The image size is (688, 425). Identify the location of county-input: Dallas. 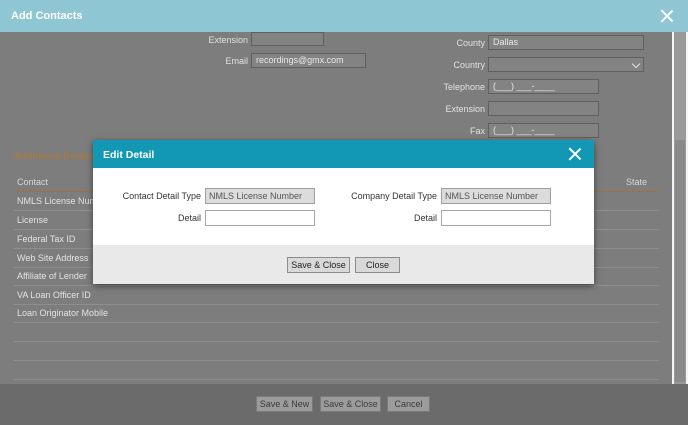
(566, 42).